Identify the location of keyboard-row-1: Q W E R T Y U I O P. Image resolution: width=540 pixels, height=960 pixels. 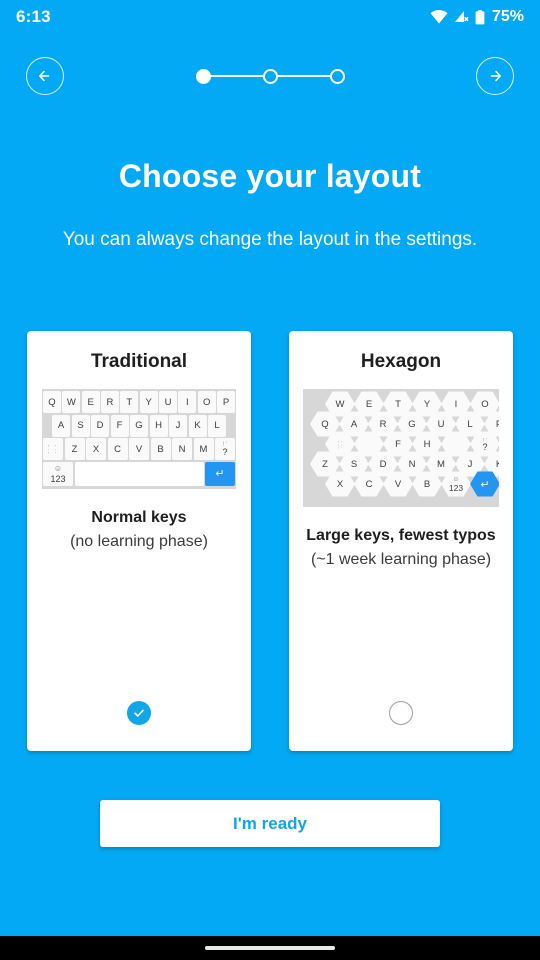
(139, 402).